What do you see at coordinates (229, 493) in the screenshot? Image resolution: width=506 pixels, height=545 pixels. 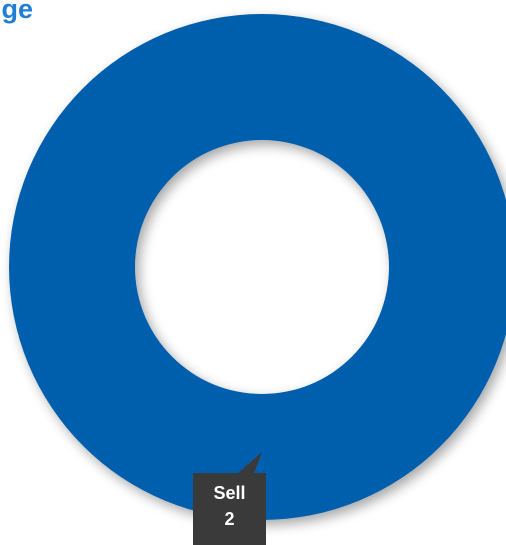 I see `data-label-category: Sell` at bounding box center [229, 493].